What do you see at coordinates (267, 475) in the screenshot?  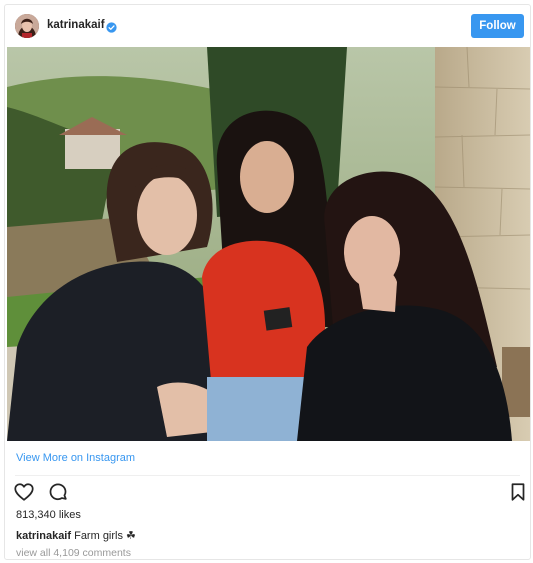 I see `divider` at bounding box center [267, 475].